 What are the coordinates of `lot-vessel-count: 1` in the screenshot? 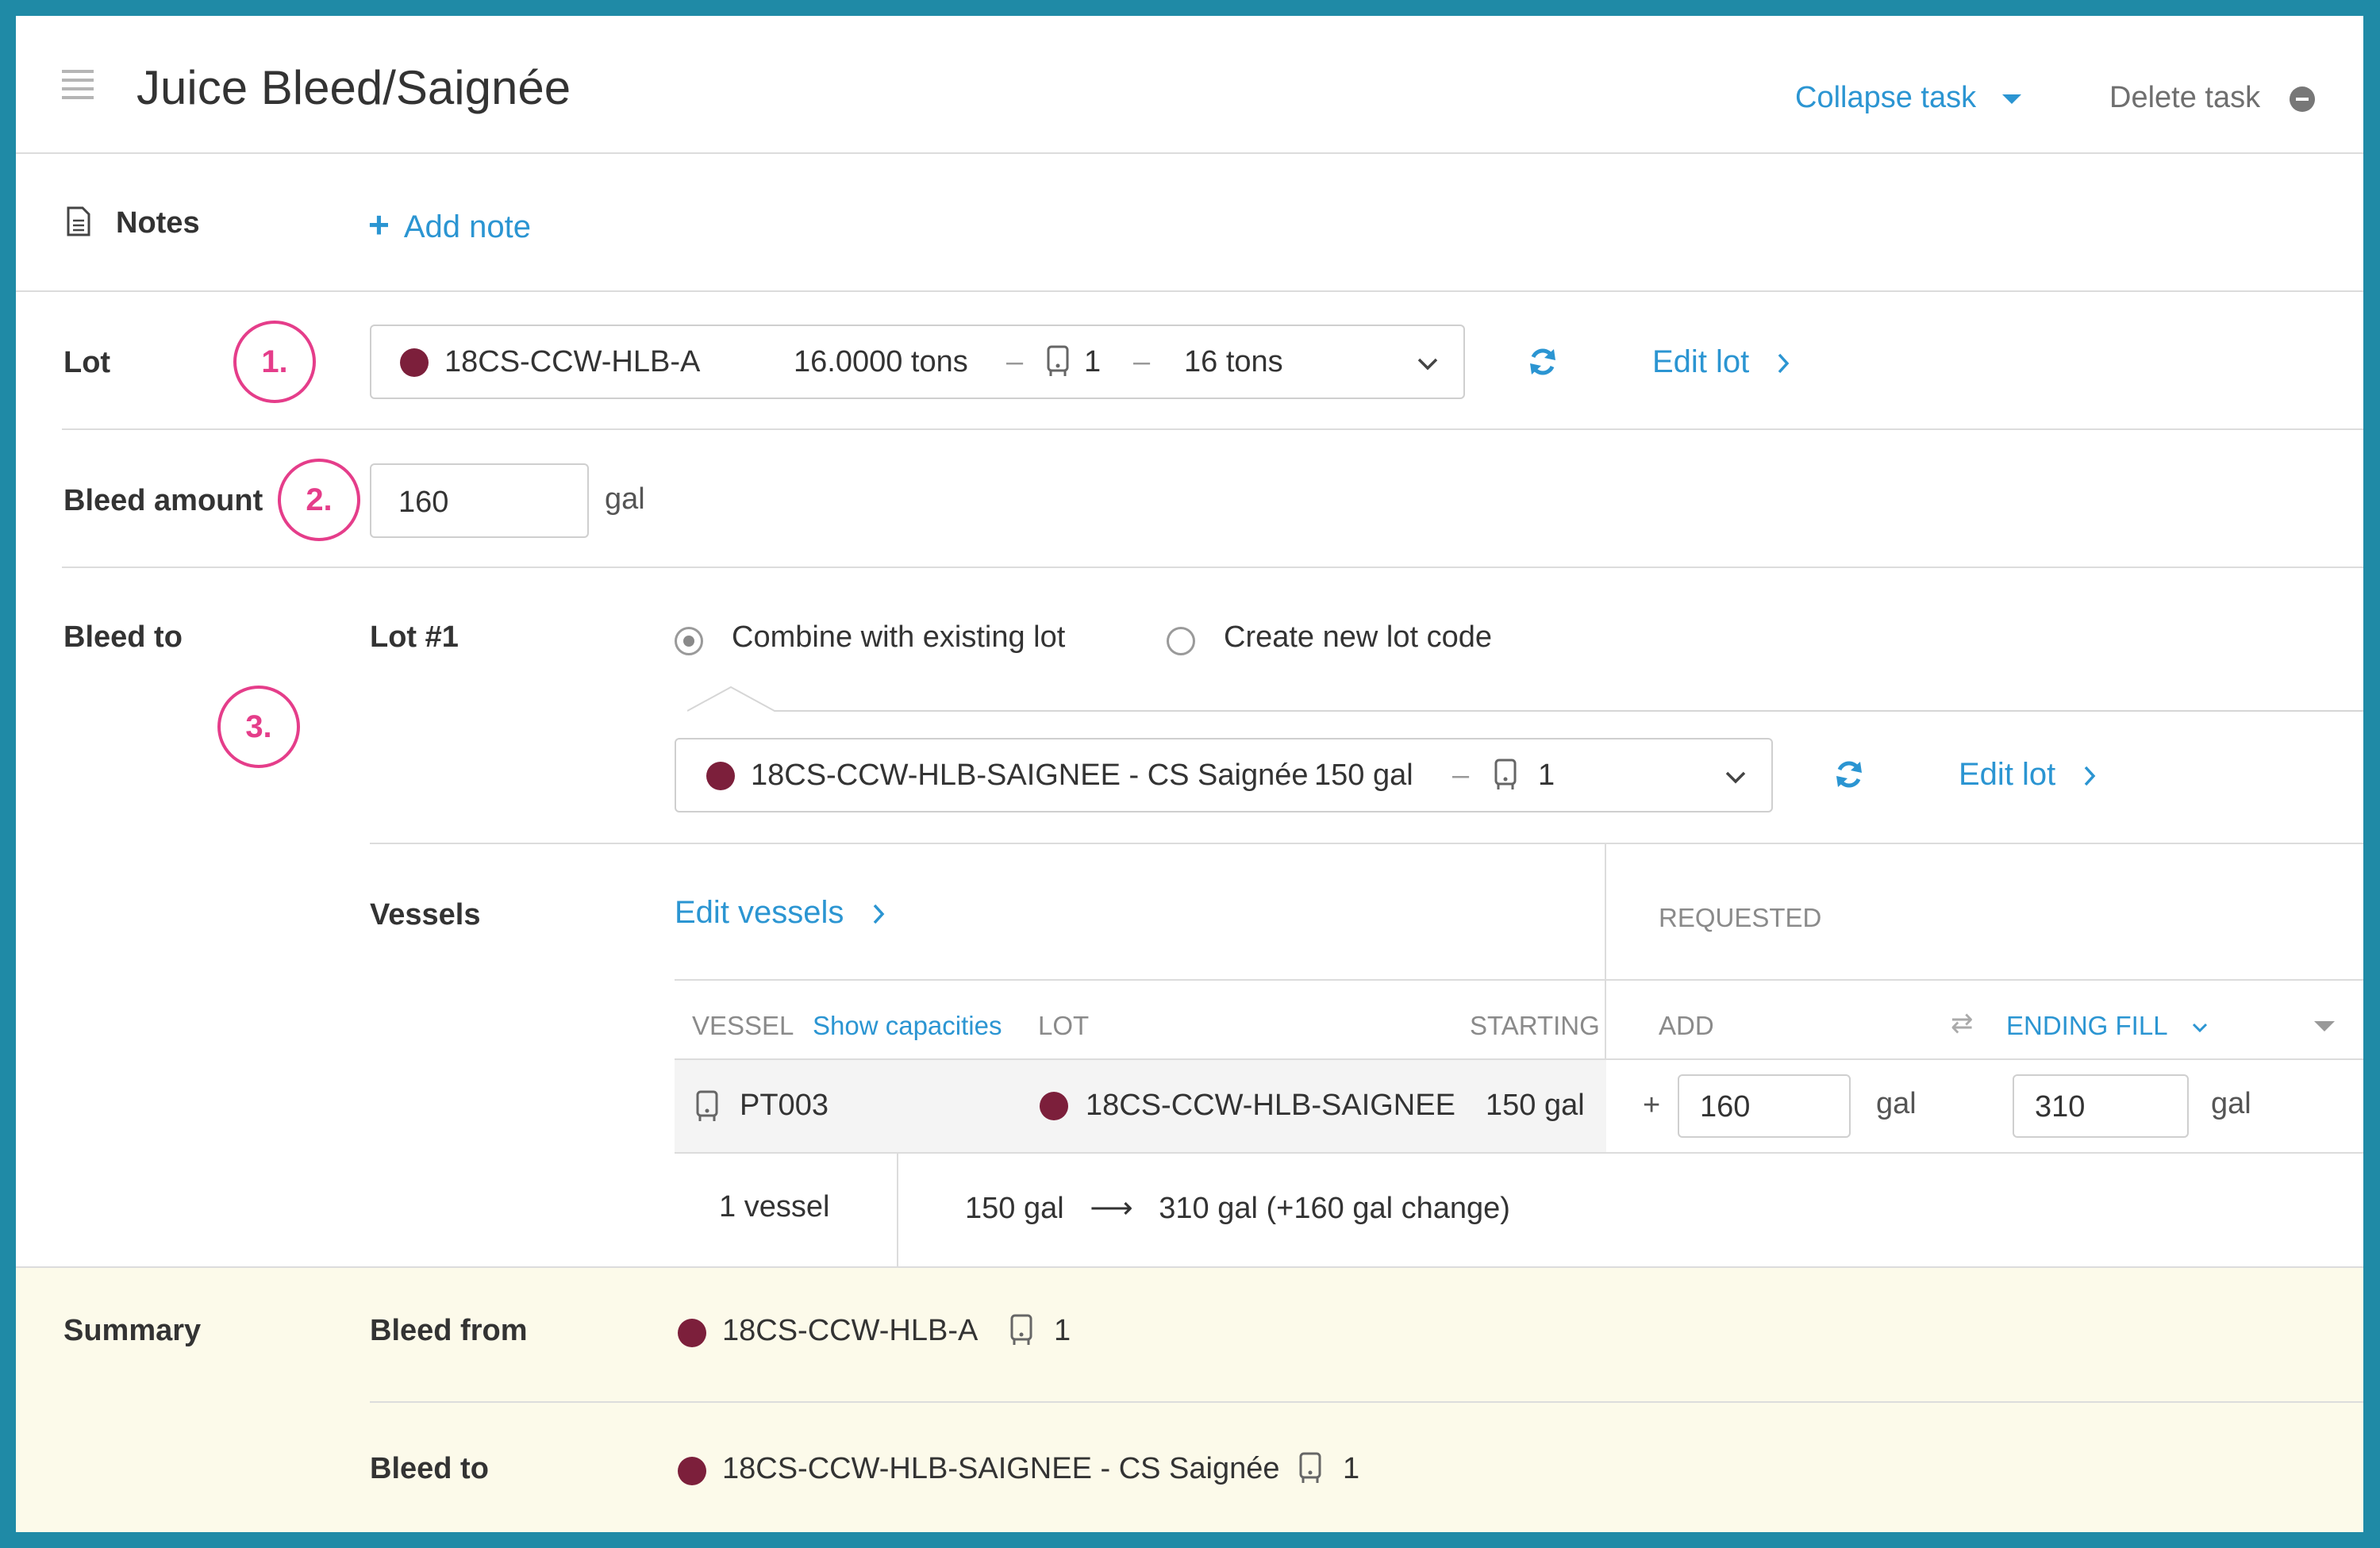 It's located at (1093, 362).